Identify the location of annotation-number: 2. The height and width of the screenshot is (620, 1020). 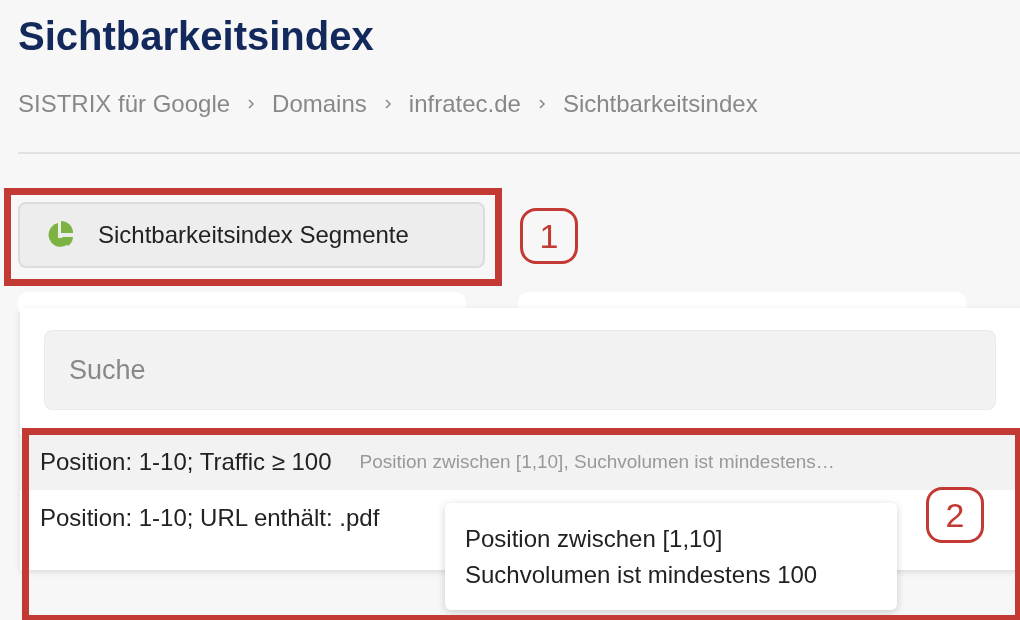
(955, 515).